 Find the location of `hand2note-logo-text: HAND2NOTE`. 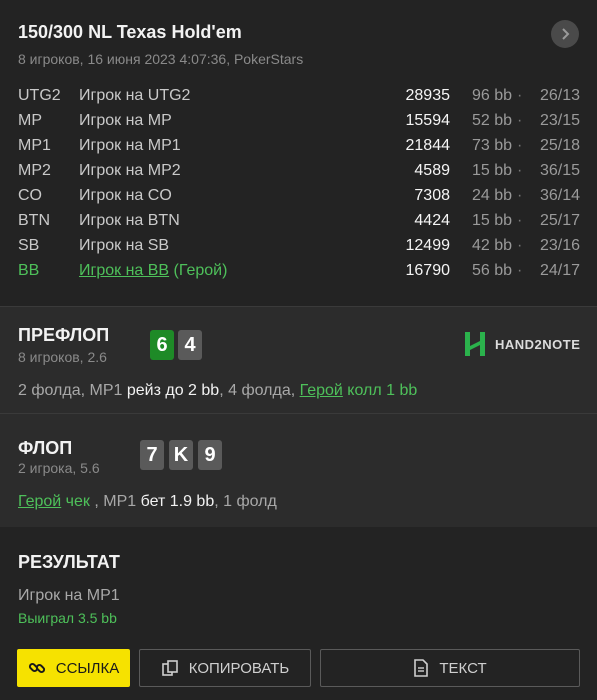

hand2note-logo-text: HAND2NOTE is located at coordinates (538, 344).